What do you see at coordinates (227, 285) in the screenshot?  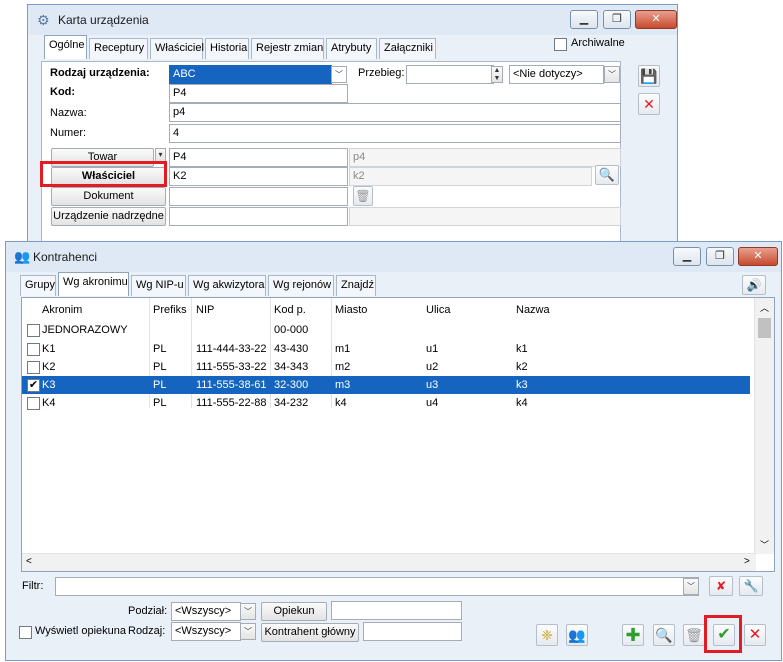 I see `tab-by-agent: Wg akwizytora` at bounding box center [227, 285].